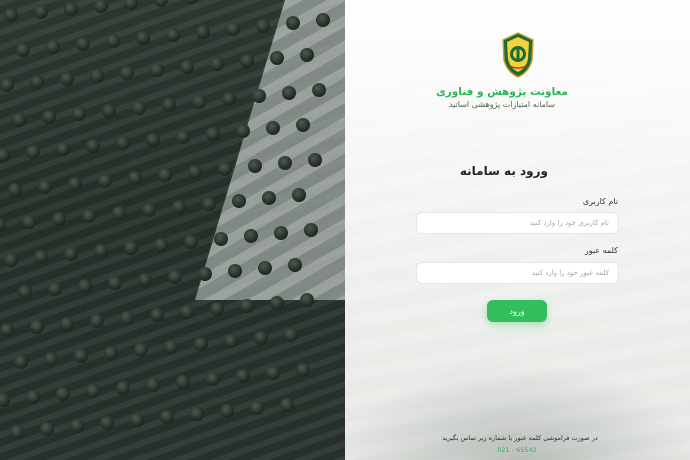 The height and width of the screenshot is (460, 690). Describe the element at coordinates (517, 450) in the screenshot. I see `support-phone: 021 - 65542` at that location.